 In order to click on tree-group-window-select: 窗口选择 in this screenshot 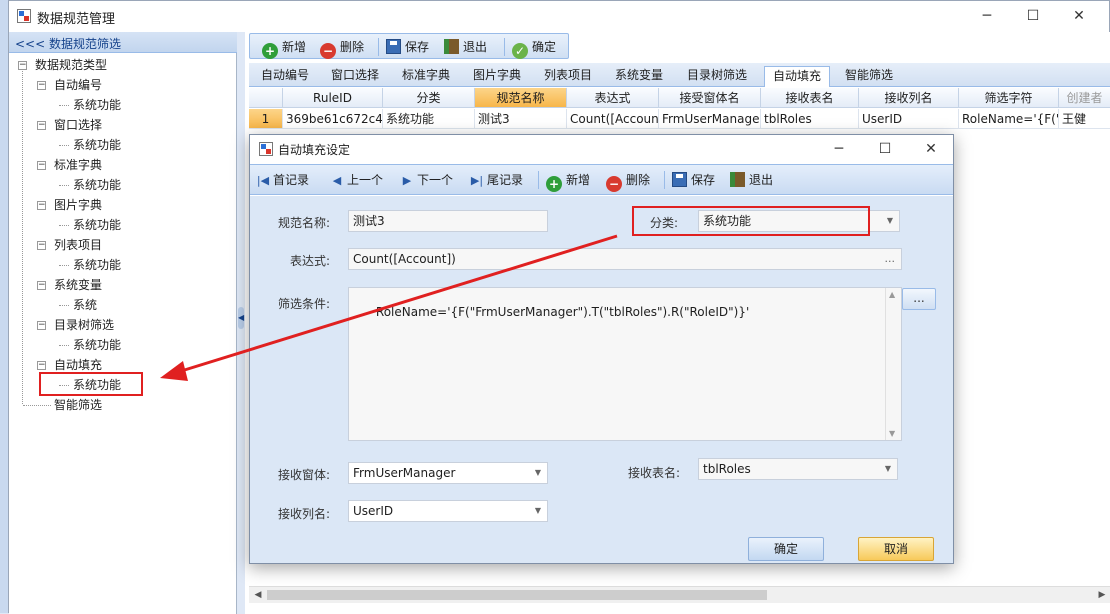, I will do `click(78, 125)`.